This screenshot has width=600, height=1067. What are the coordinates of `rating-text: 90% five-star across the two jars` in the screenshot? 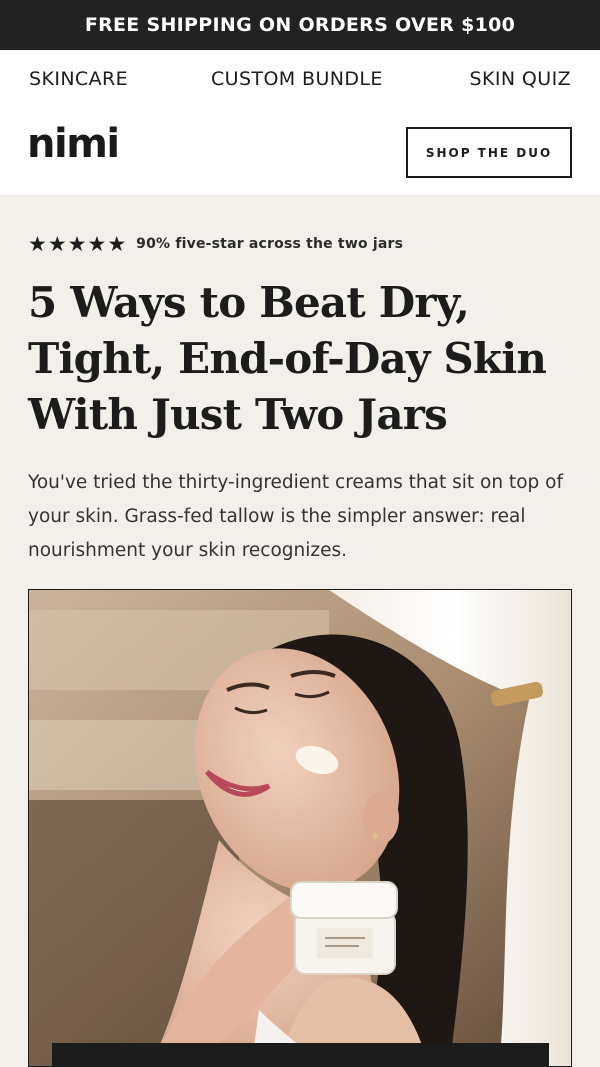 It's located at (270, 244).